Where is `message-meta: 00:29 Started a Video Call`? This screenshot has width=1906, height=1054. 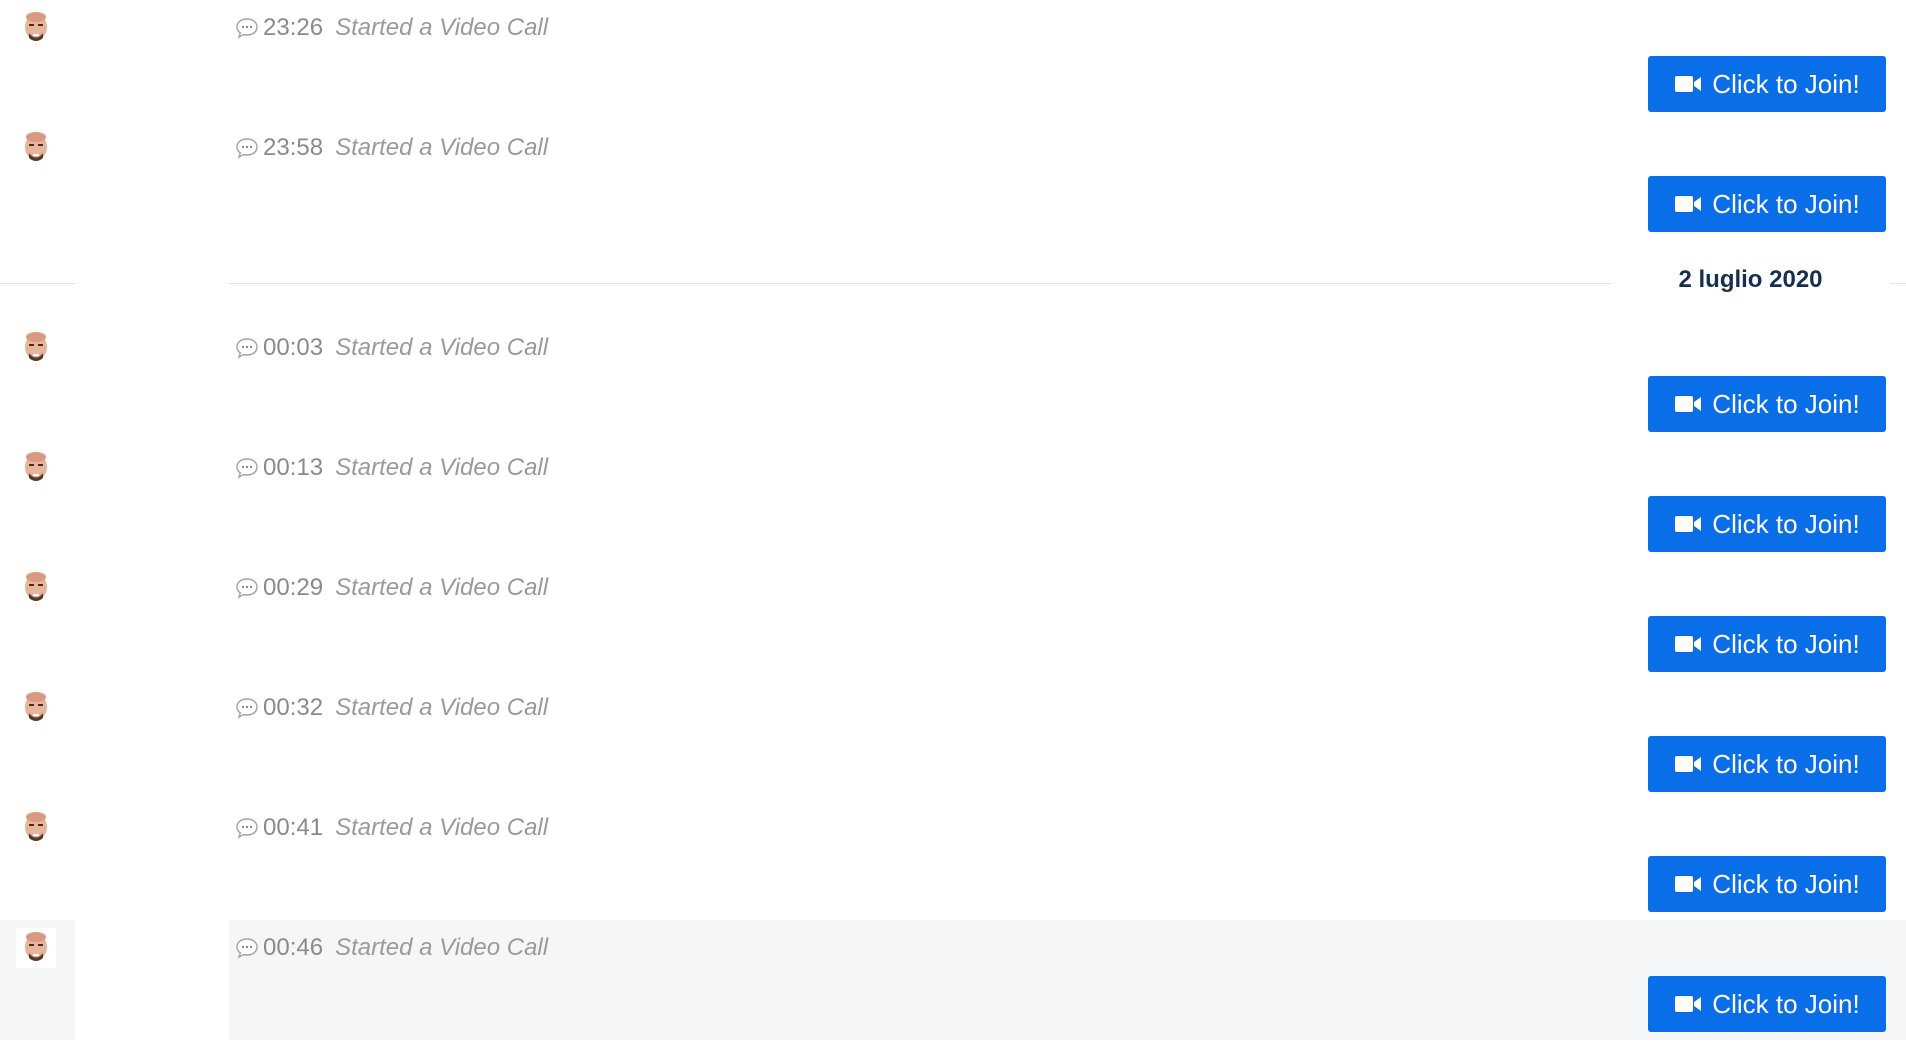
message-meta: 00:29 Started a Video Call is located at coordinates (391, 588).